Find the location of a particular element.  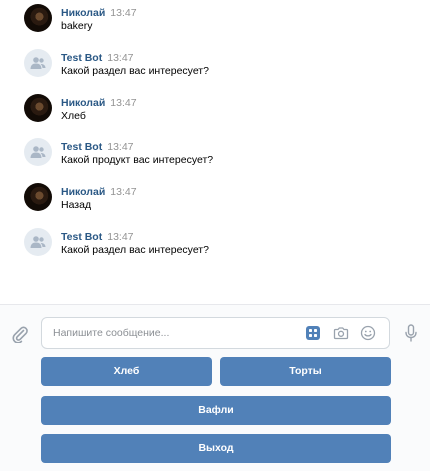

keyboard-button-bread: Хлеб is located at coordinates (126, 371).